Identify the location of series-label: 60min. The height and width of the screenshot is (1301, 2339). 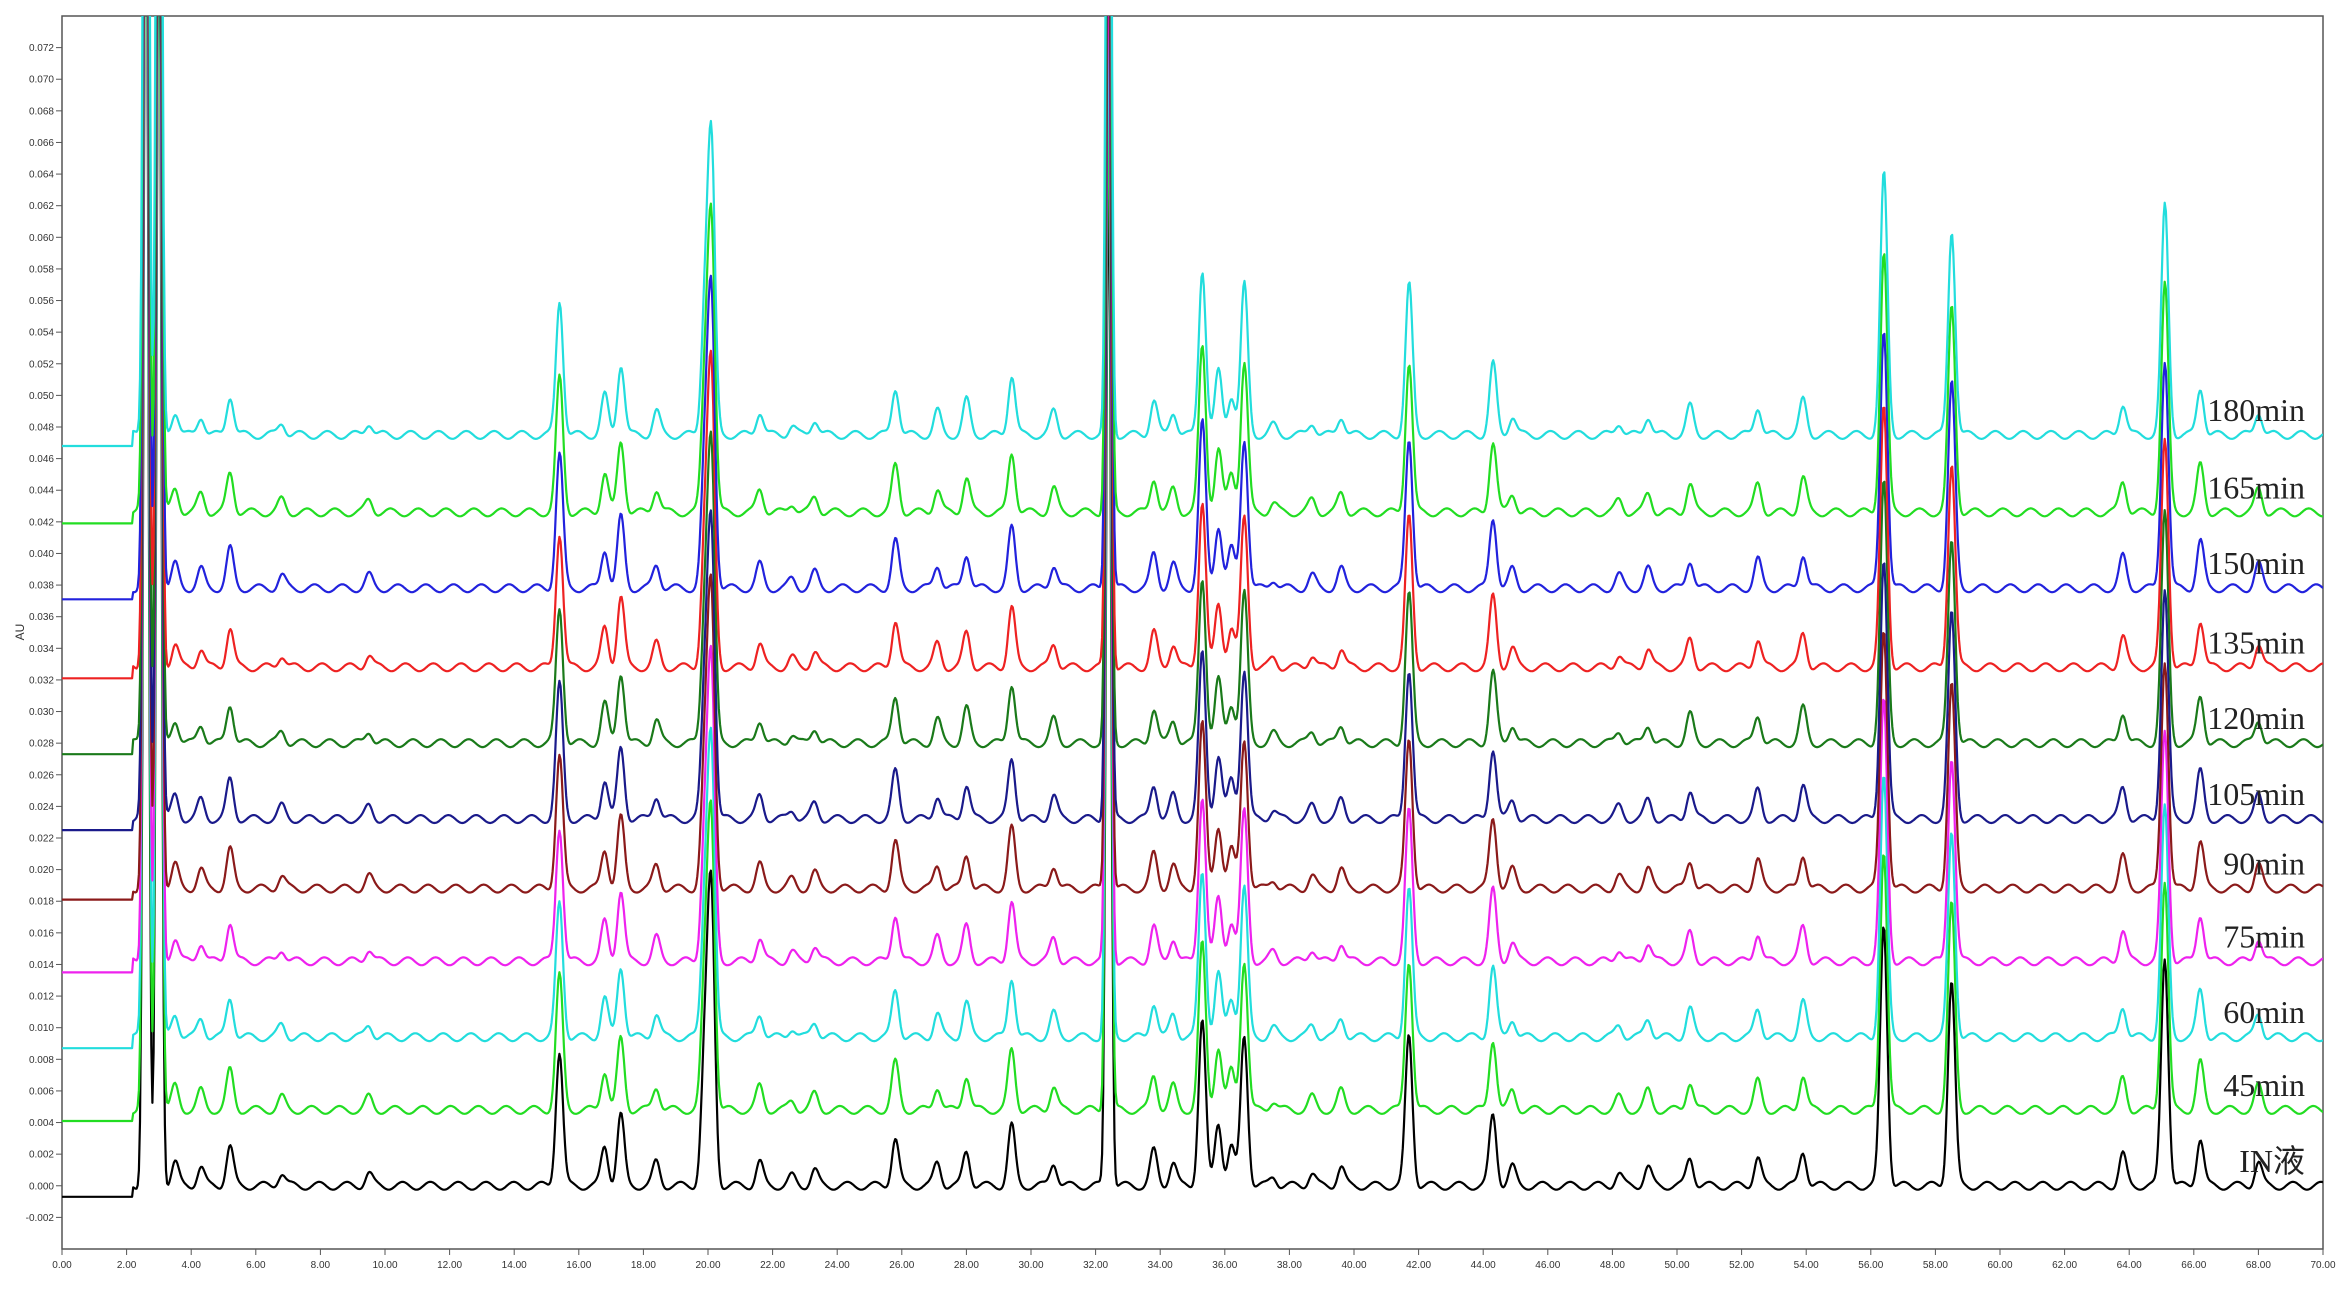
(2264, 1012).